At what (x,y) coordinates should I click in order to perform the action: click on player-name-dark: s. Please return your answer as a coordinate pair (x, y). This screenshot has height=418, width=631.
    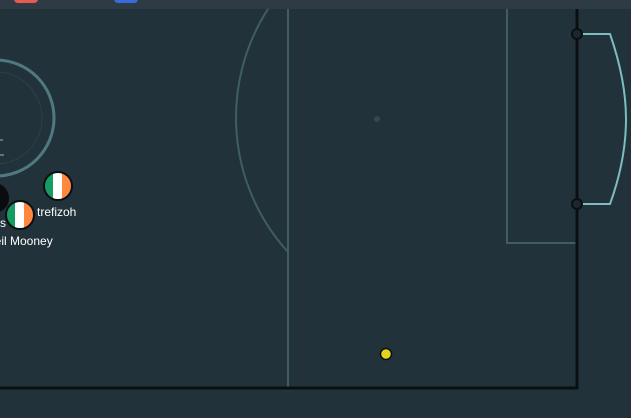
    Looking at the image, I should click on (3, 223).